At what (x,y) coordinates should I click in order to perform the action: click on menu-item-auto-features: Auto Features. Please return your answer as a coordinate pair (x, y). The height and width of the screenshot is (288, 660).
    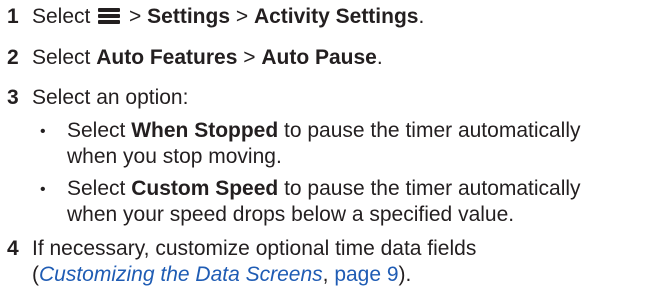
    Looking at the image, I should click on (167, 57).